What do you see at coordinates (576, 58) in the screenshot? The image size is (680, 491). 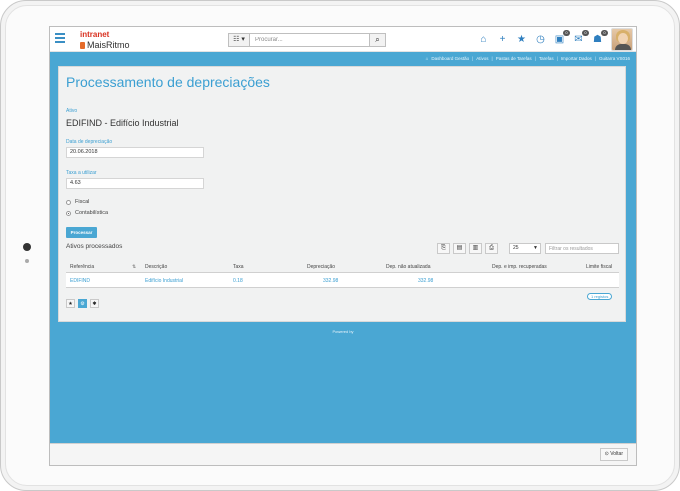 I see `breadcrumb-item: Importar Dados` at bounding box center [576, 58].